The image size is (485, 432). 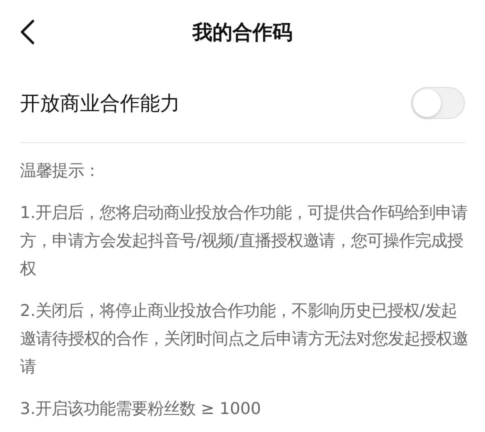 I want to click on page-title: 我的合作码, so click(x=242, y=32).